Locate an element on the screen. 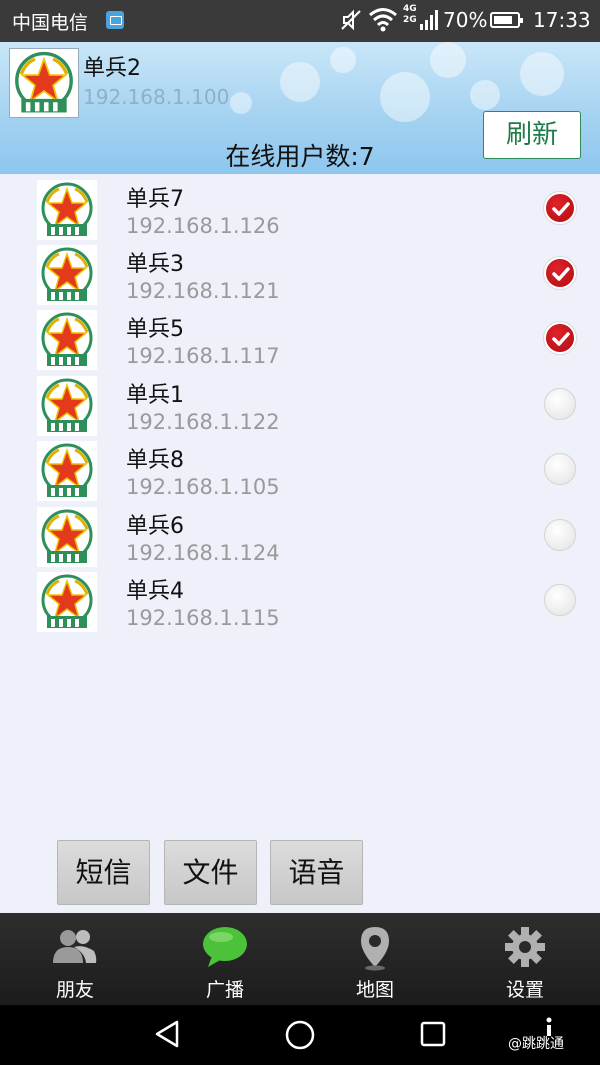 The height and width of the screenshot is (1065, 600). friends-icon is located at coordinates (75, 948).